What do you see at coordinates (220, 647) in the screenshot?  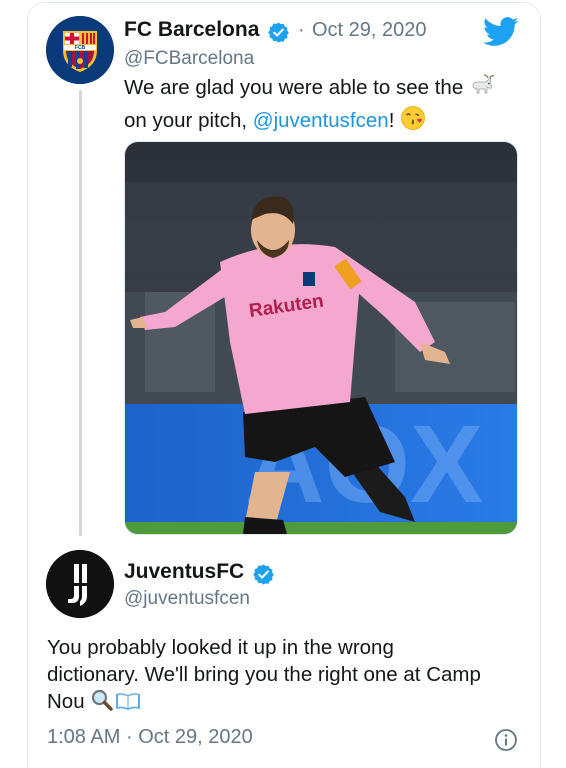 I see `reply-text-line1: You probably looked it up in the wrong` at bounding box center [220, 647].